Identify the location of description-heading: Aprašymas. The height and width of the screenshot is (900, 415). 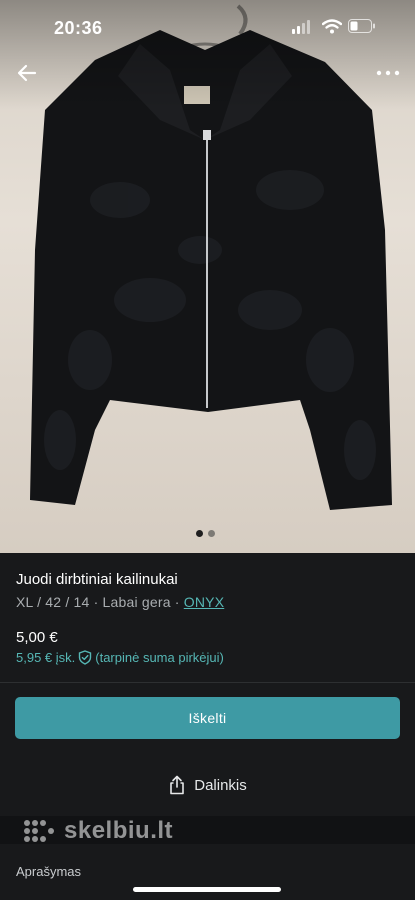
(49, 871).